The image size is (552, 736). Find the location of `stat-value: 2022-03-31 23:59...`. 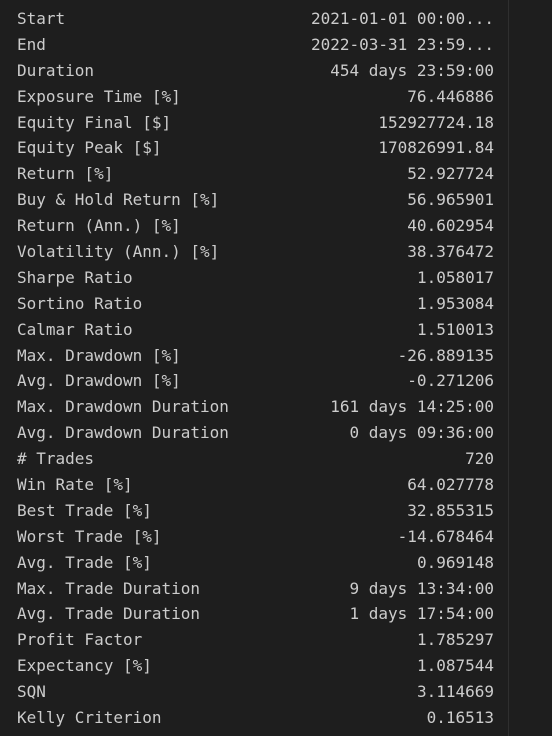

stat-value: 2022-03-31 23:59... is located at coordinates (402, 44).